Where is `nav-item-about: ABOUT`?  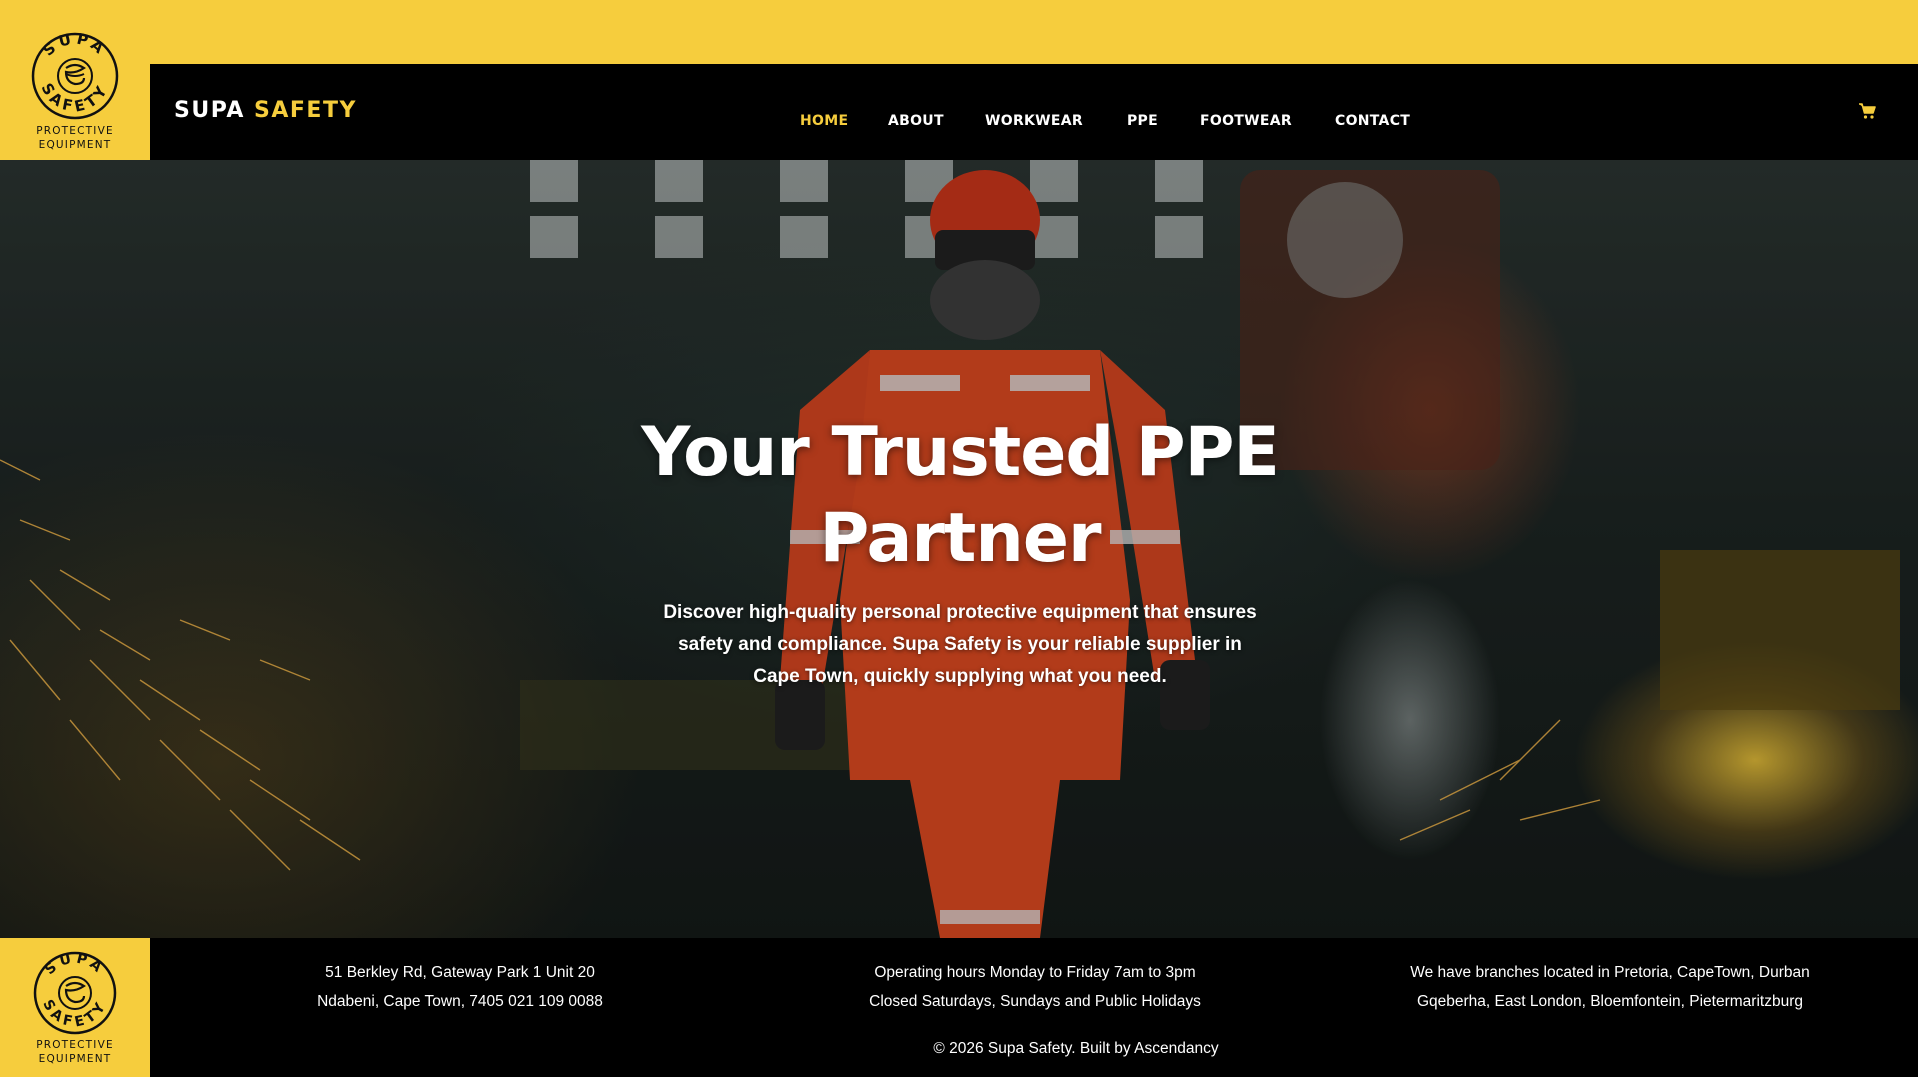
nav-item-about: ABOUT is located at coordinates (916, 121).